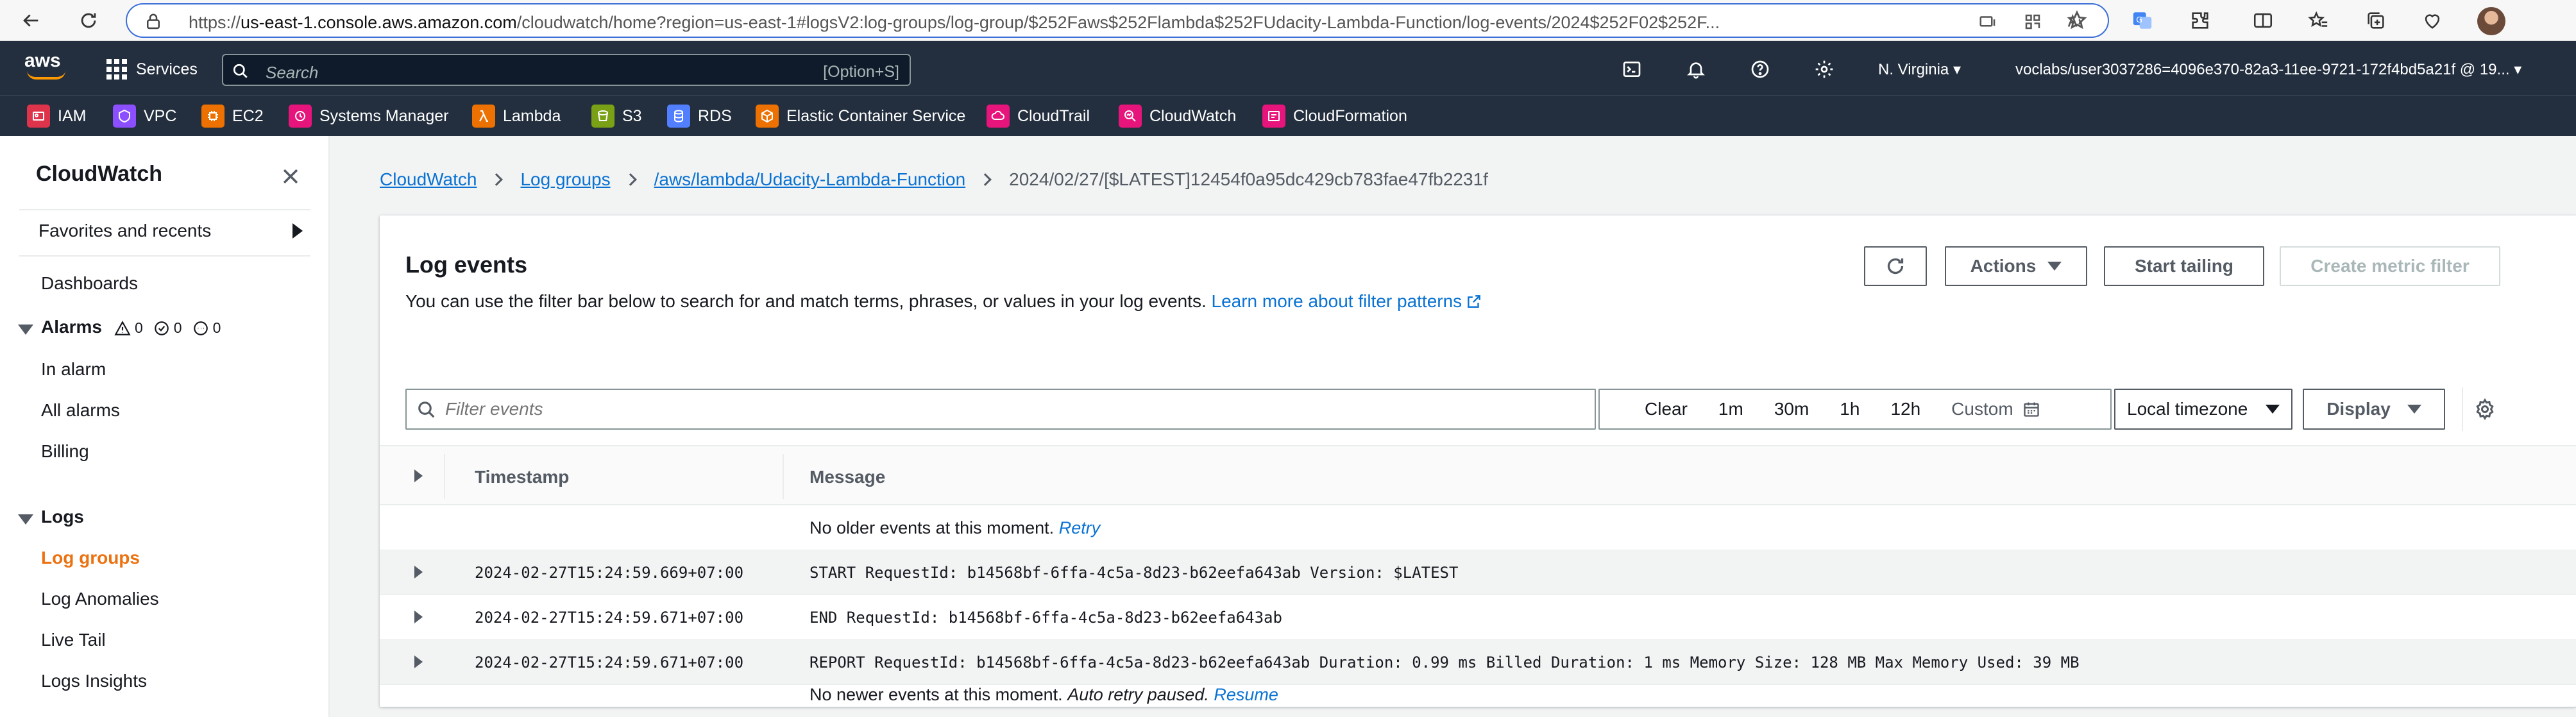  I want to click on collections-icon, so click(2375, 20).